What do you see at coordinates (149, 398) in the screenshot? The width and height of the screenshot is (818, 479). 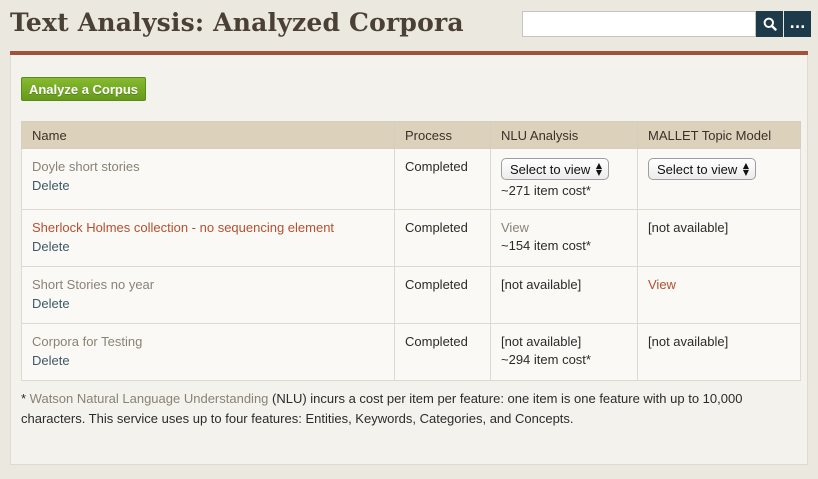 I see `watson-nlu-link: Watson Natural Language Understanding` at bounding box center [149, 398].